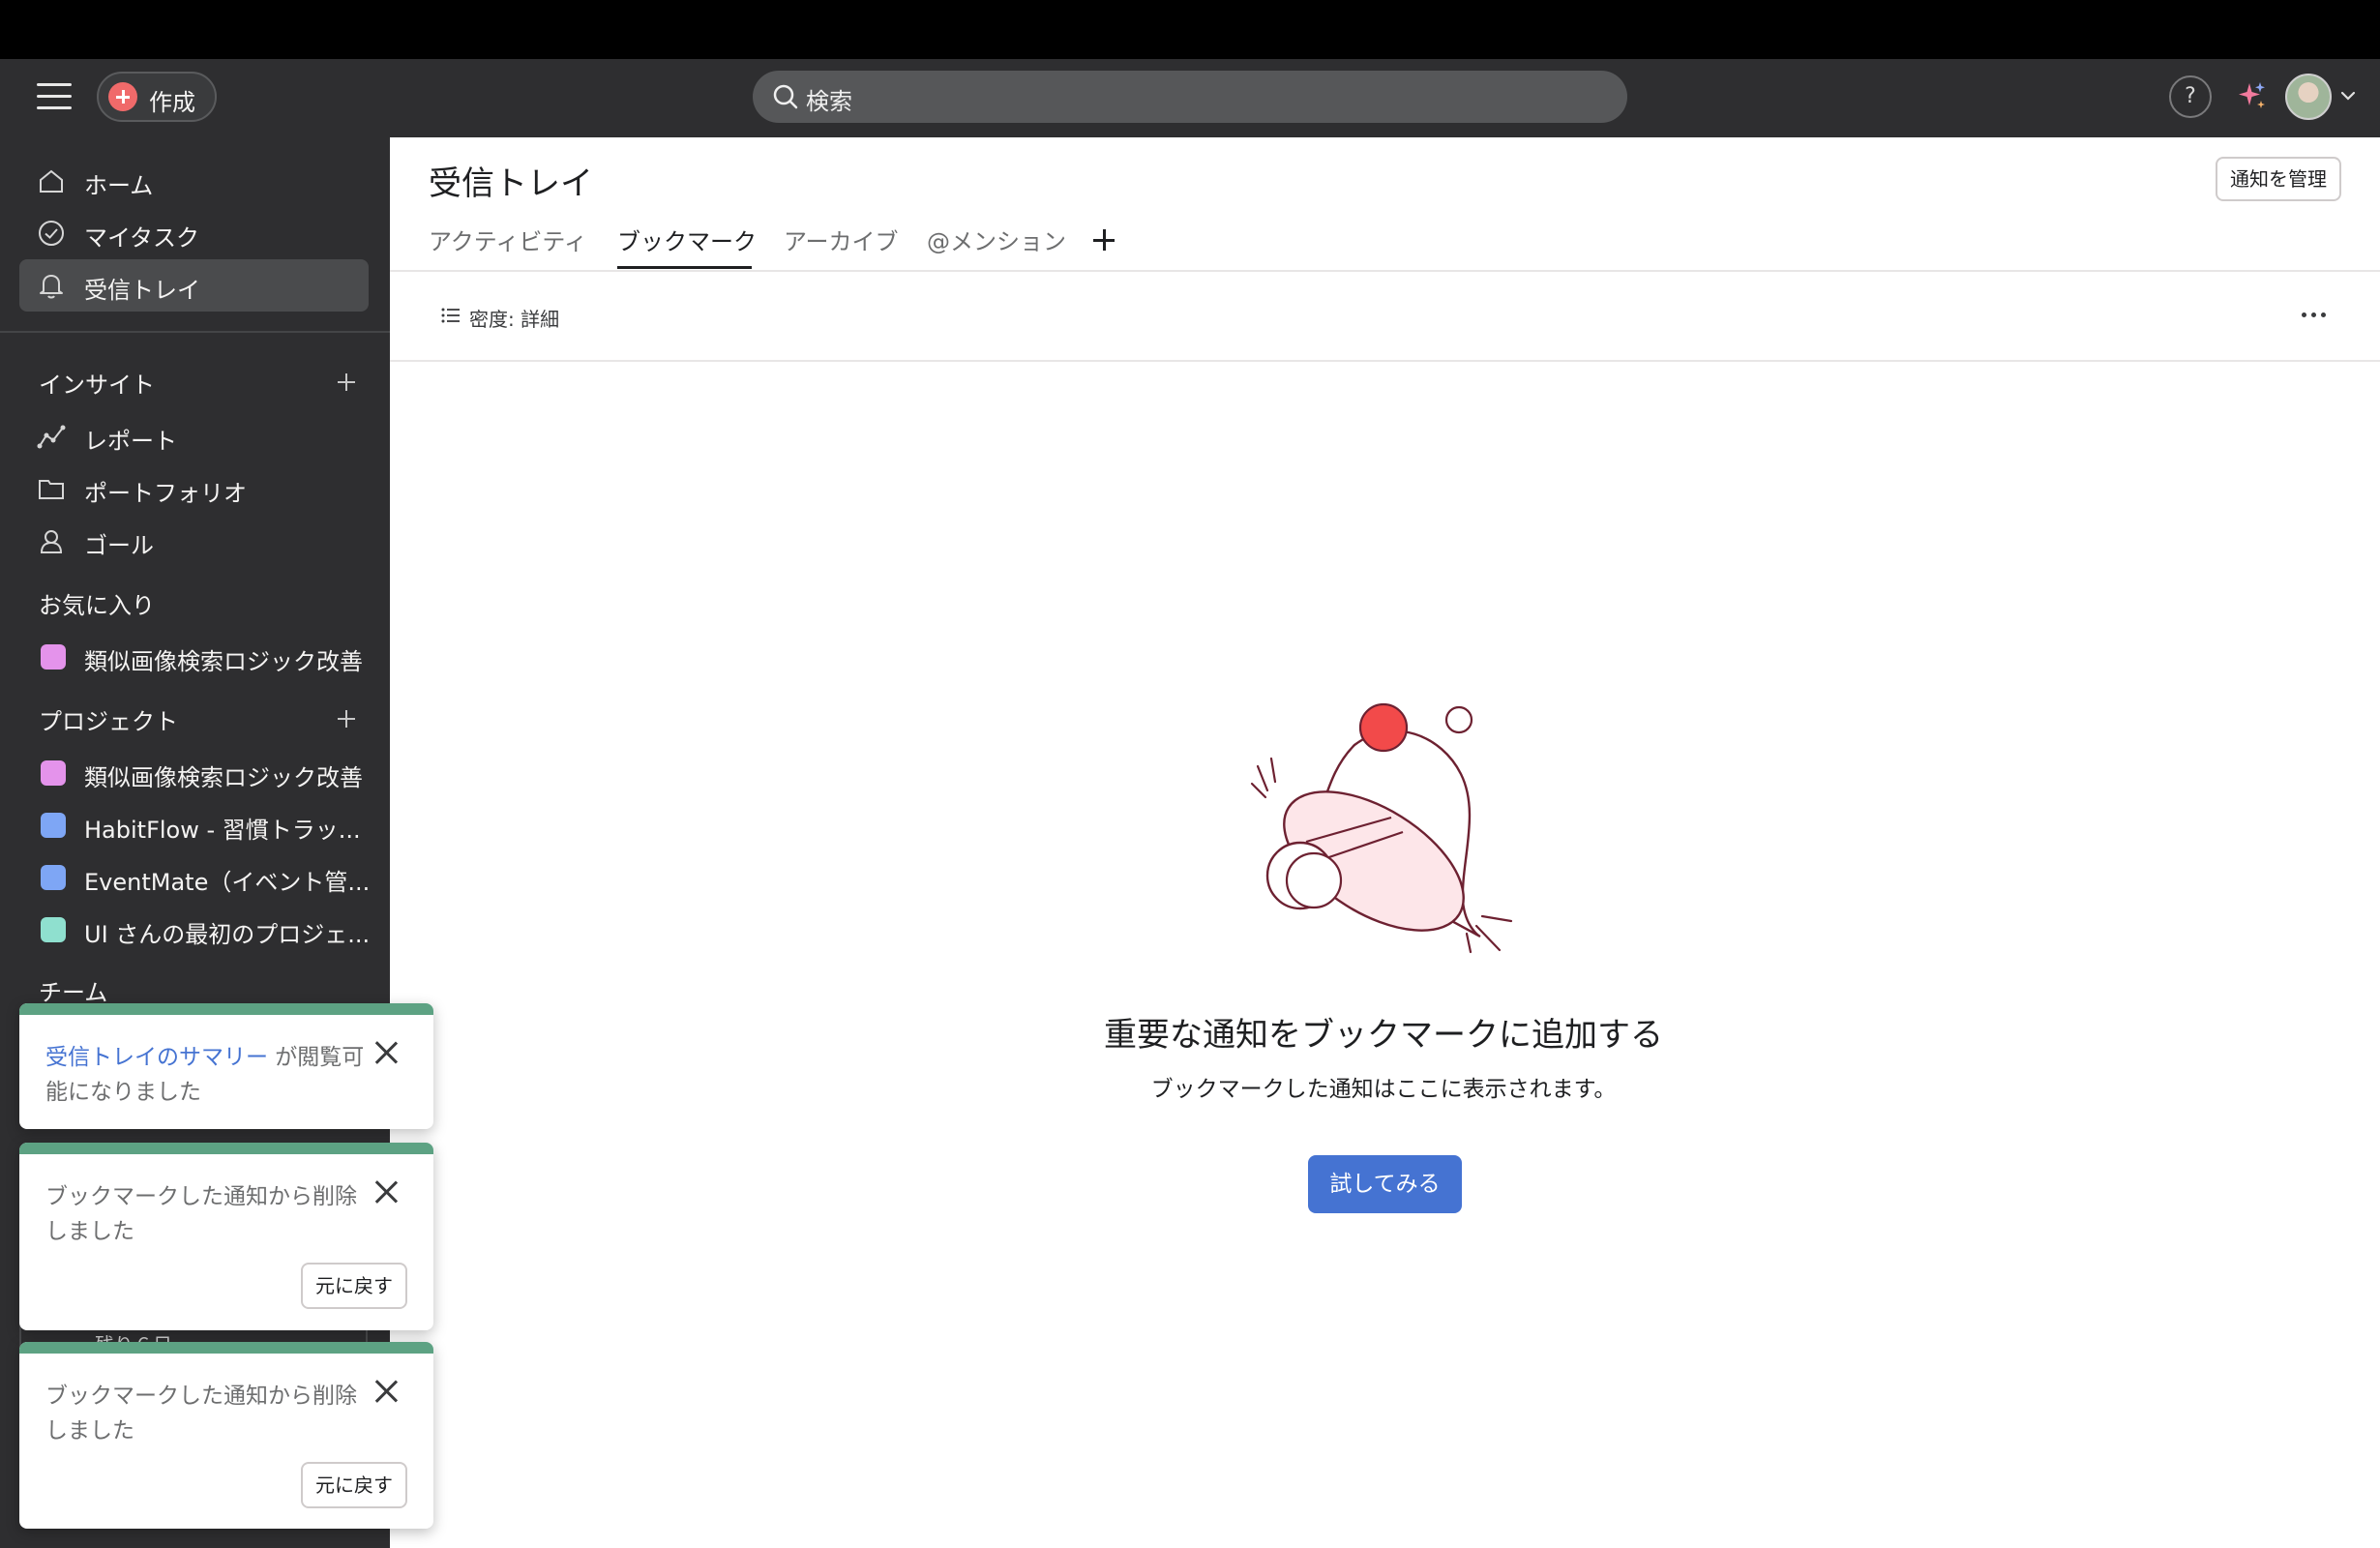 This screenshot has height=1548, width=2380. Describe the element at coordinates (130, 441) in the screenshot. I see `sidebar-item-label: レポート` at that location.